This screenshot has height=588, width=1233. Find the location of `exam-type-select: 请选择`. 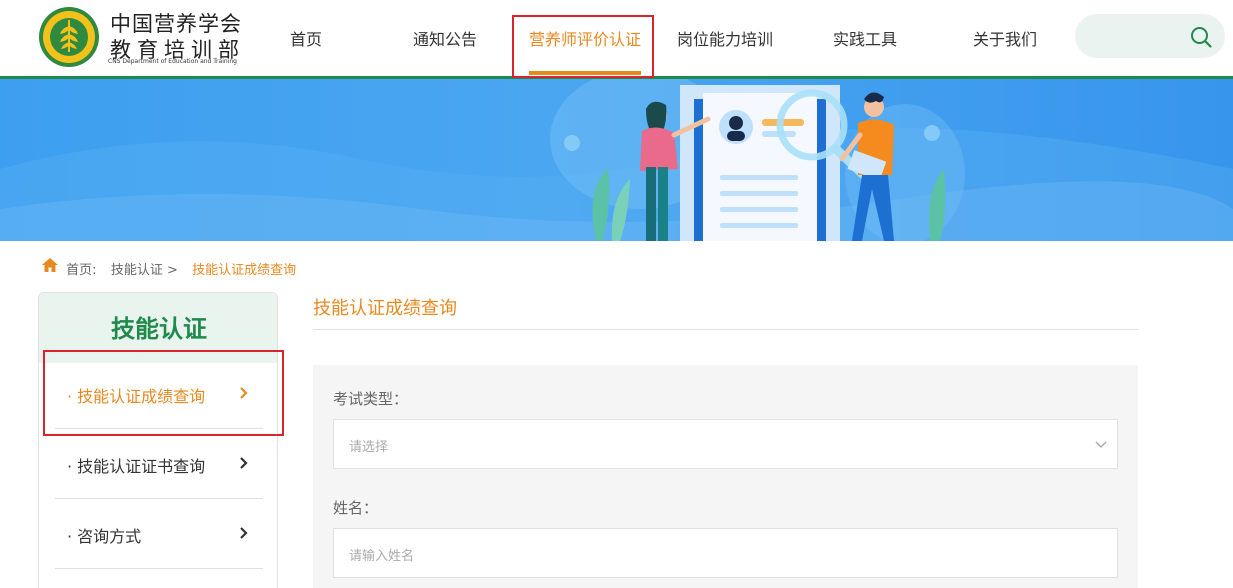

exam-type-select: 请选择 is located at coordinates (725, 444).